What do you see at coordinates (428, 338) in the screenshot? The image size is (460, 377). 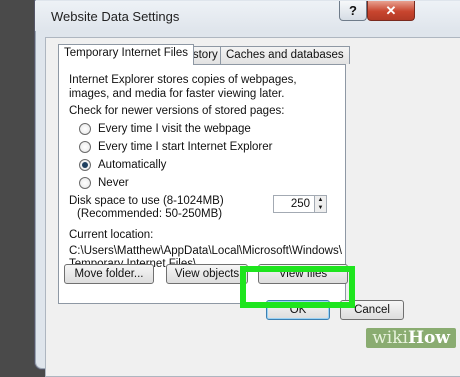 I see `watermark-how: How` at bounding box center [428, 338].